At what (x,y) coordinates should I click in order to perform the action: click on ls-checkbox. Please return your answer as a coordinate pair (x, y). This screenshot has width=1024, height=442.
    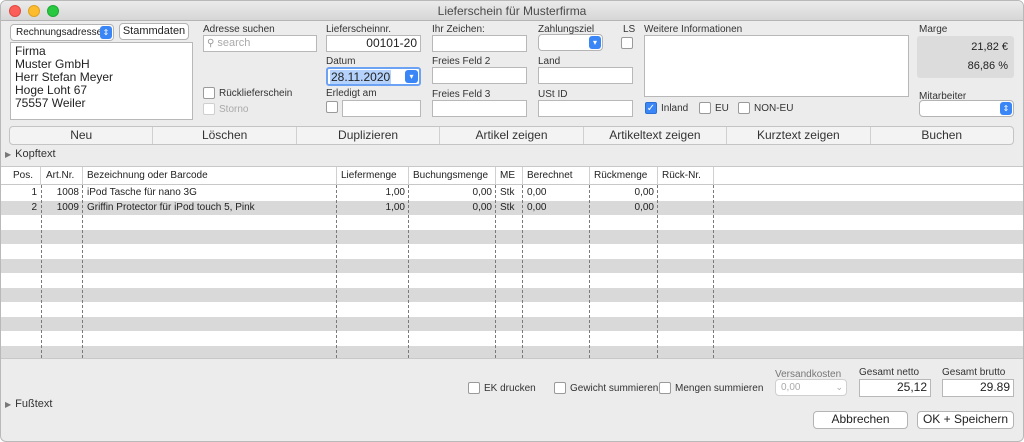
    Looking at the image, I should click on (627, 43).